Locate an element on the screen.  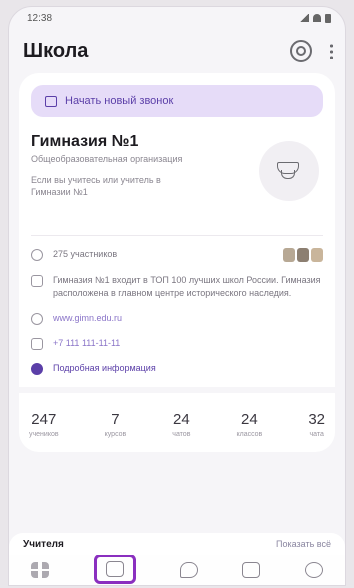
nav-school-icon is located at coordinates (114, 569).